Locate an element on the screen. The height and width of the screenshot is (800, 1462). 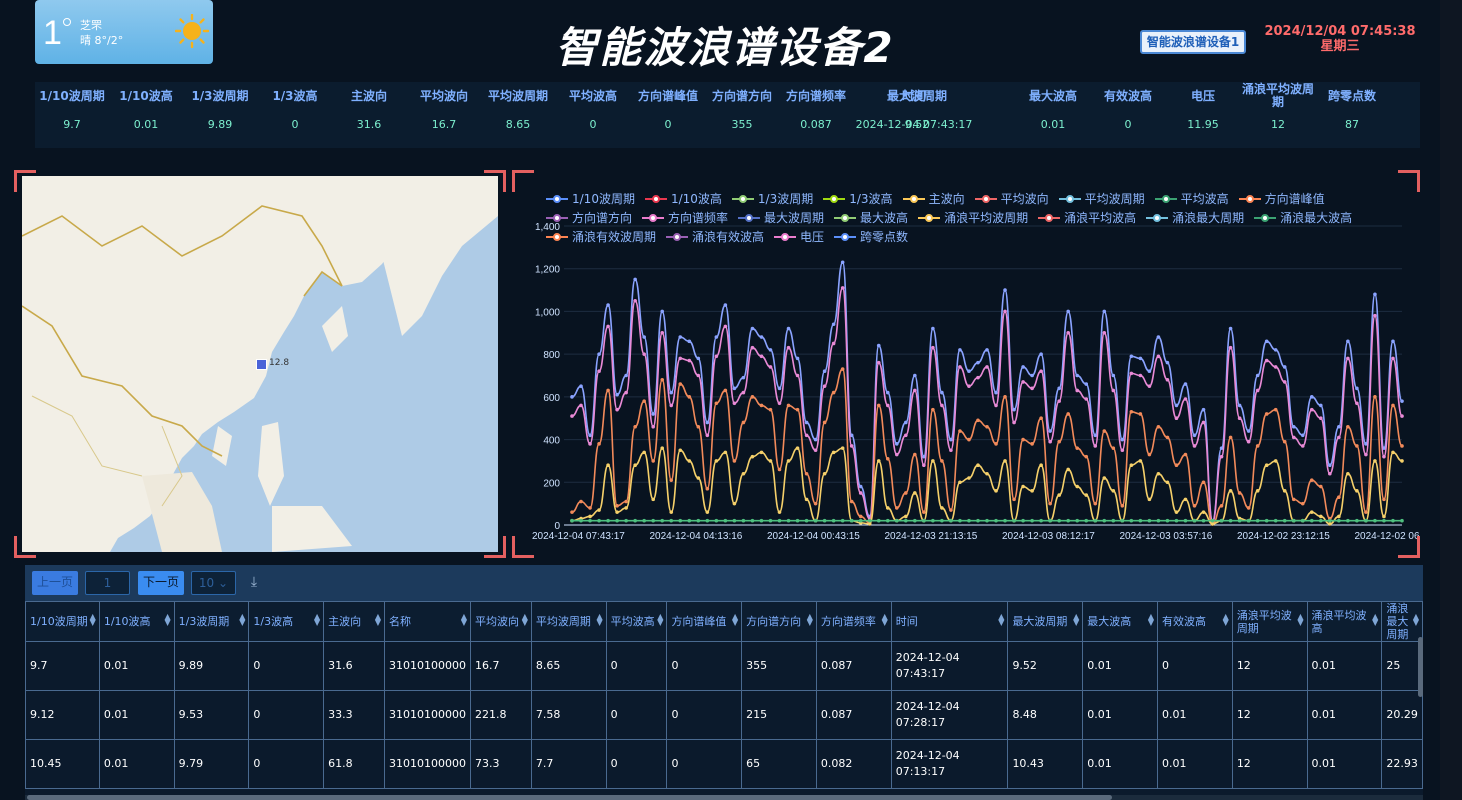
column-header: 平均波高 ▲ ▼ is located at coordinates (636, 621).